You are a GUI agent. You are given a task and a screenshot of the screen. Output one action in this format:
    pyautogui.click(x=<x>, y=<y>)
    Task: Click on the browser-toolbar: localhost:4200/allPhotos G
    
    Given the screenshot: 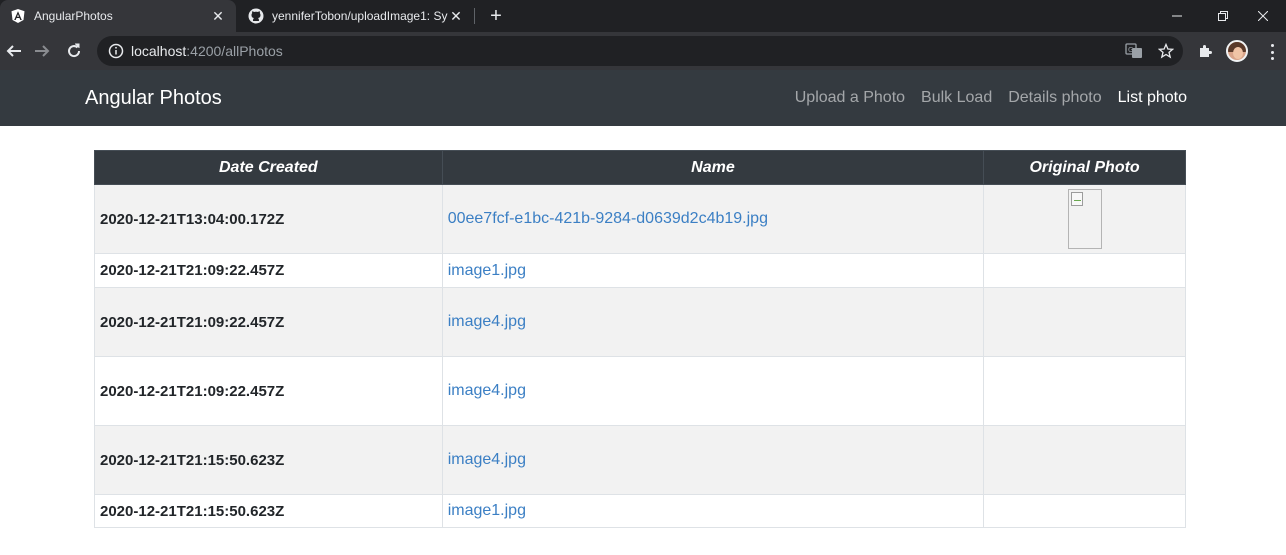 What is the action you would take?
    pyautogui.click(x=643, y=51)
    